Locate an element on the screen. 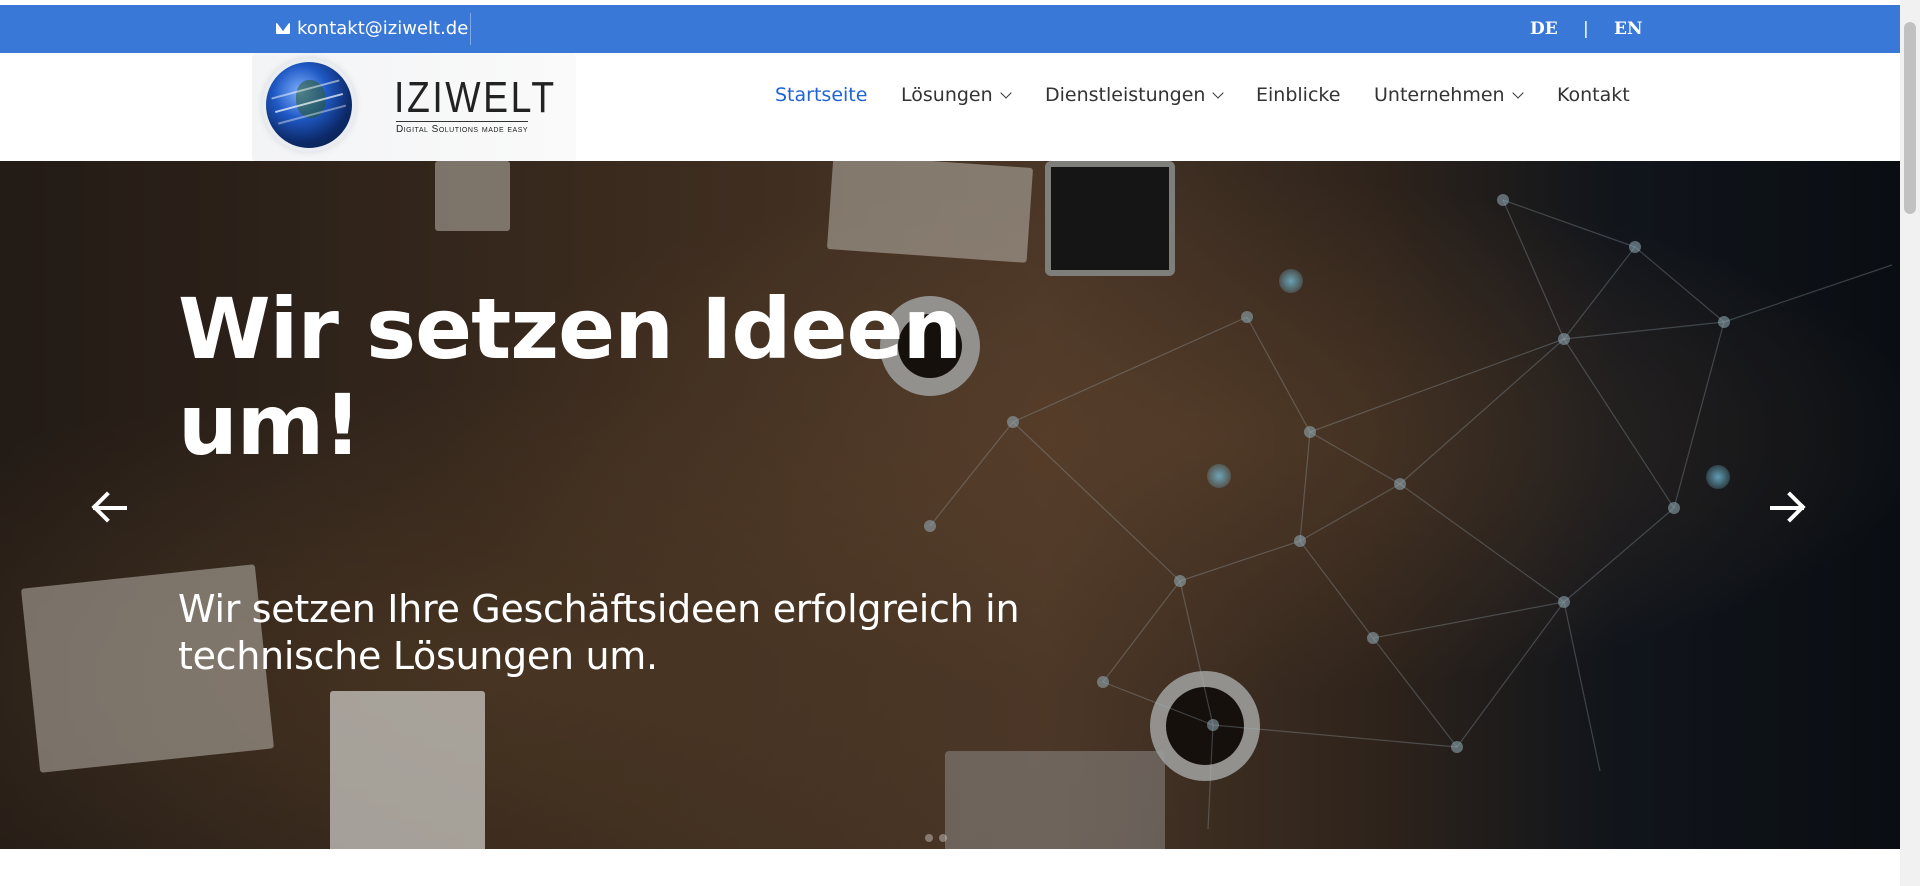  arrow-left-icon-head is located at coordinates (107, 507).